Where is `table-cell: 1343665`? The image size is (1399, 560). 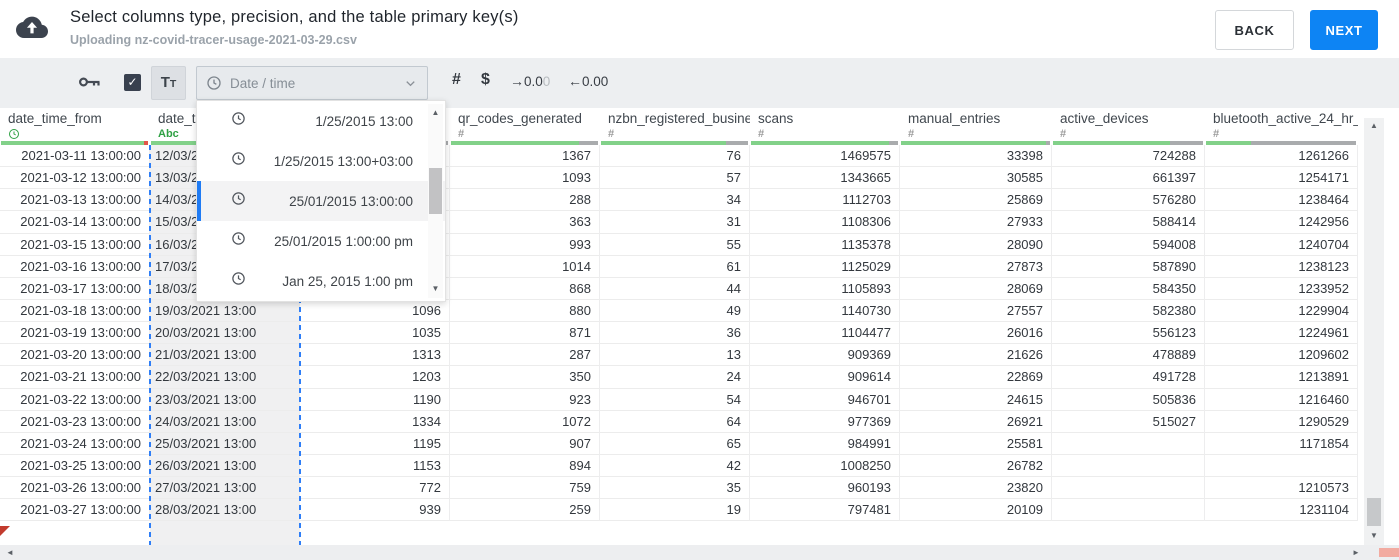 table-cell: 1343665 is located at coordinates (825, 178).